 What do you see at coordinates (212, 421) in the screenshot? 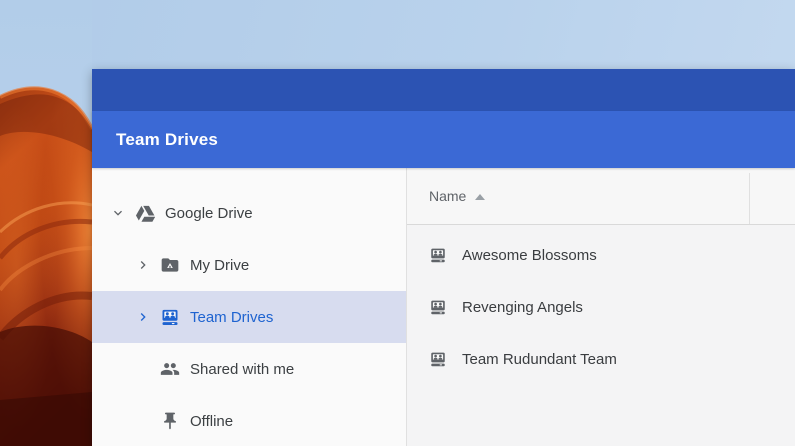
I see `sidebar-item-label: Offline` at bounding box center [212, 421].